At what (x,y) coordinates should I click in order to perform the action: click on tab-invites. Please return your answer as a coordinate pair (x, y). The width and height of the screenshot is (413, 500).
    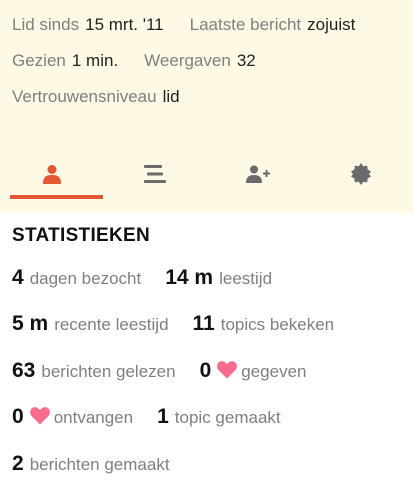
    Looking at the image, I should click on (258, 174).